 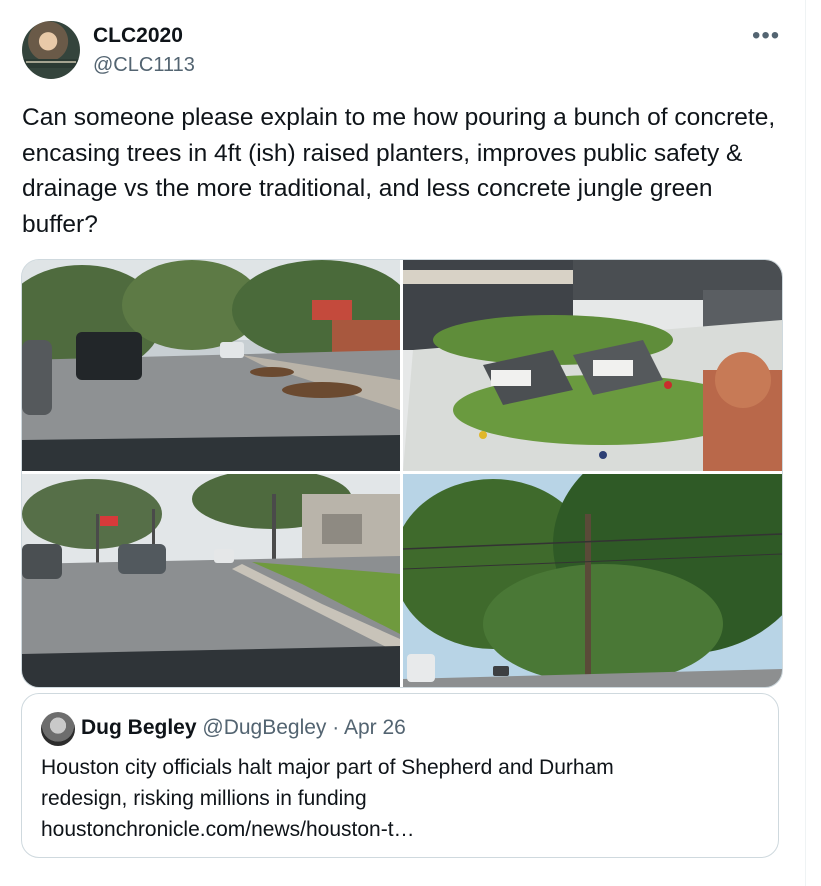 I want to click on quoted-text-line-2: redesign, risking millions in funding, so click(x=204, y=798).